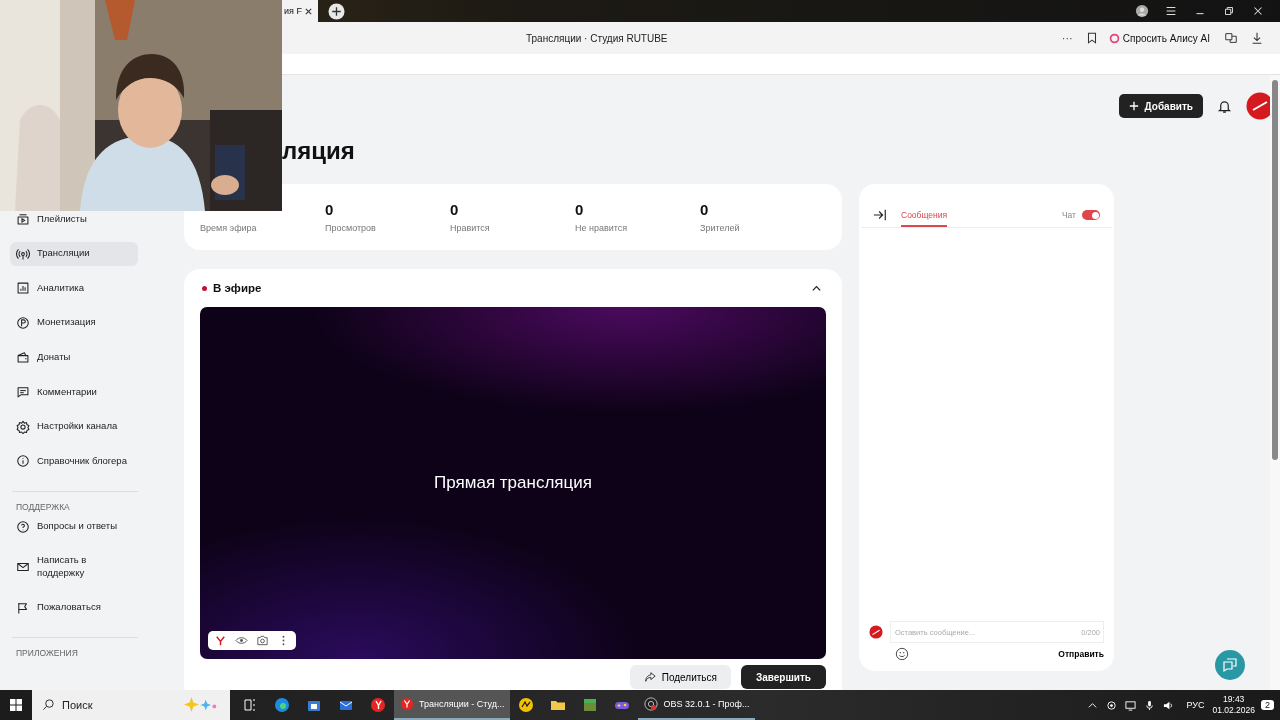 Image resolution: width=1280 pixels, height=720 pixels. I want to click on messages-tab: Сообщения, so click(924, 215).